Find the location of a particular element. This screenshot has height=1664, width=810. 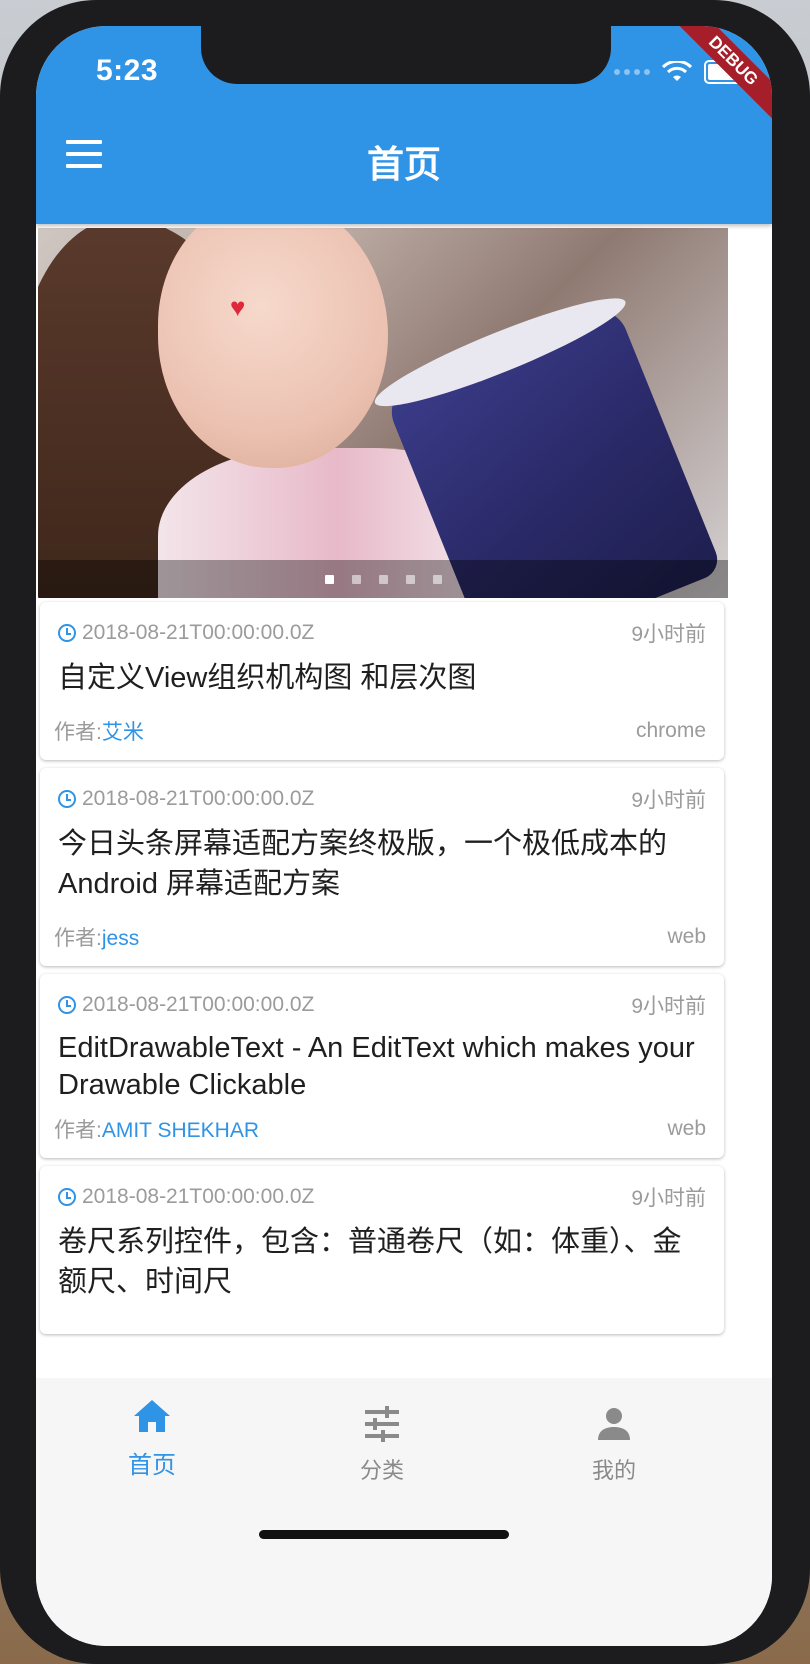

article-footer: 作者:jess web is located at coordinates (380, 937).